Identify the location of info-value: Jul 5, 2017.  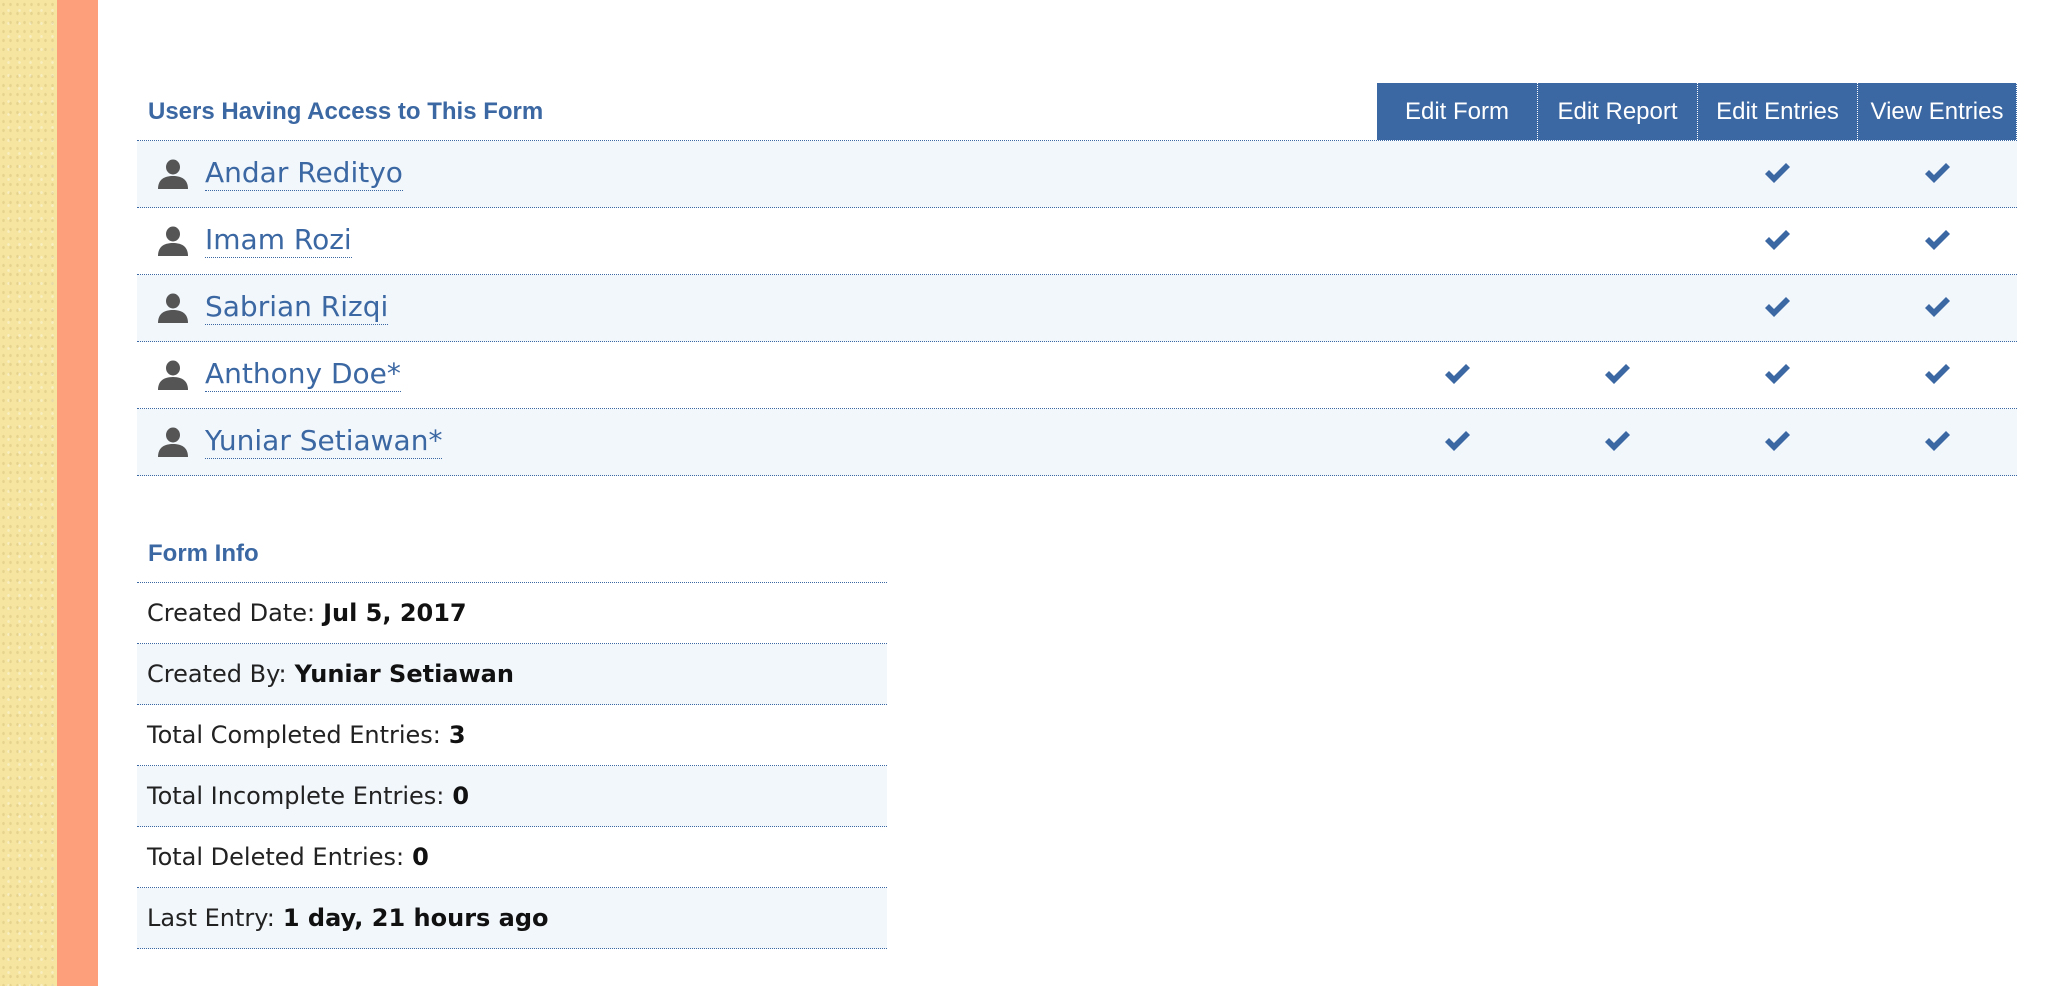
(395, 613).